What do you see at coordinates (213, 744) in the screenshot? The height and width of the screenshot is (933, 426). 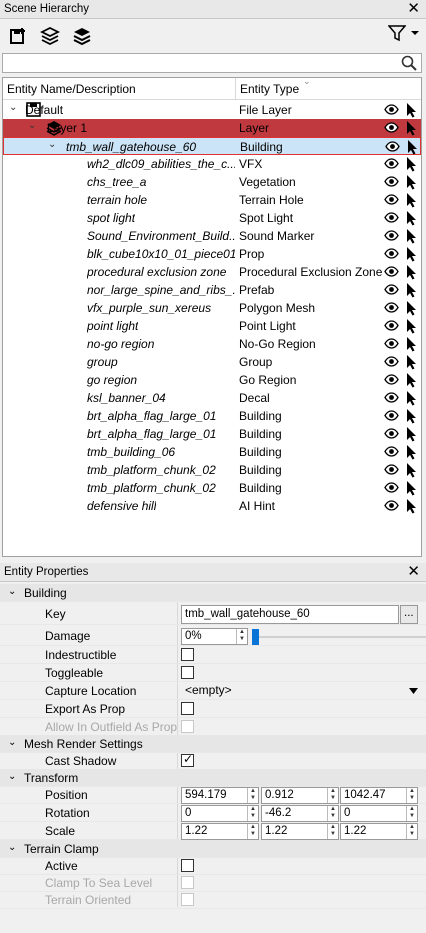 I see `section-mesh-render-settings: ⌄ Mesh Render Settings` at bounding box center [213, 744].